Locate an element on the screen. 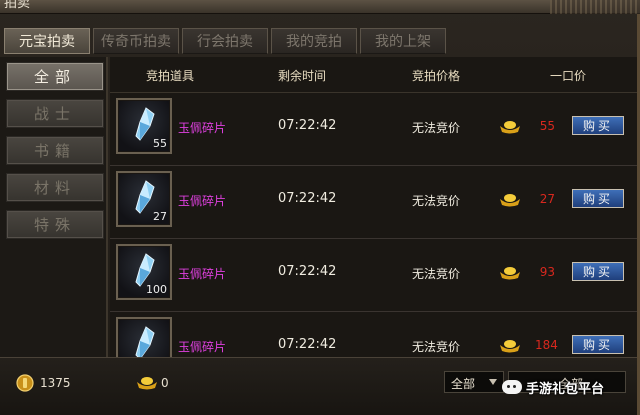  item-slot: 55 is located at coordinates (144, 126).